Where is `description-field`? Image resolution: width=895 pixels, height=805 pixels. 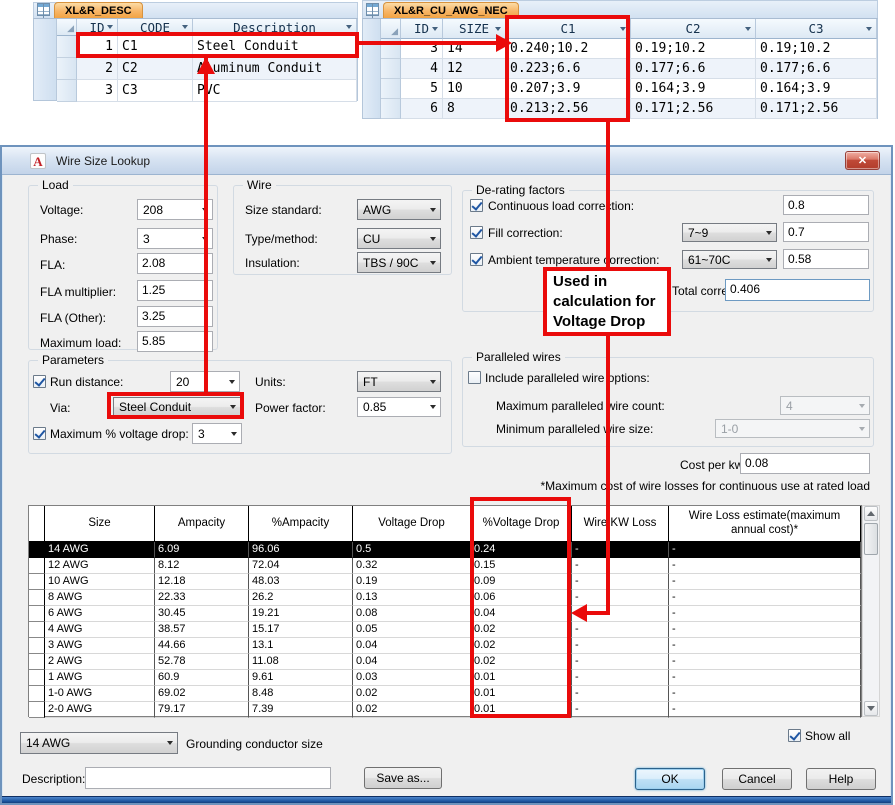 description-field is located at coordinates (208, 778).